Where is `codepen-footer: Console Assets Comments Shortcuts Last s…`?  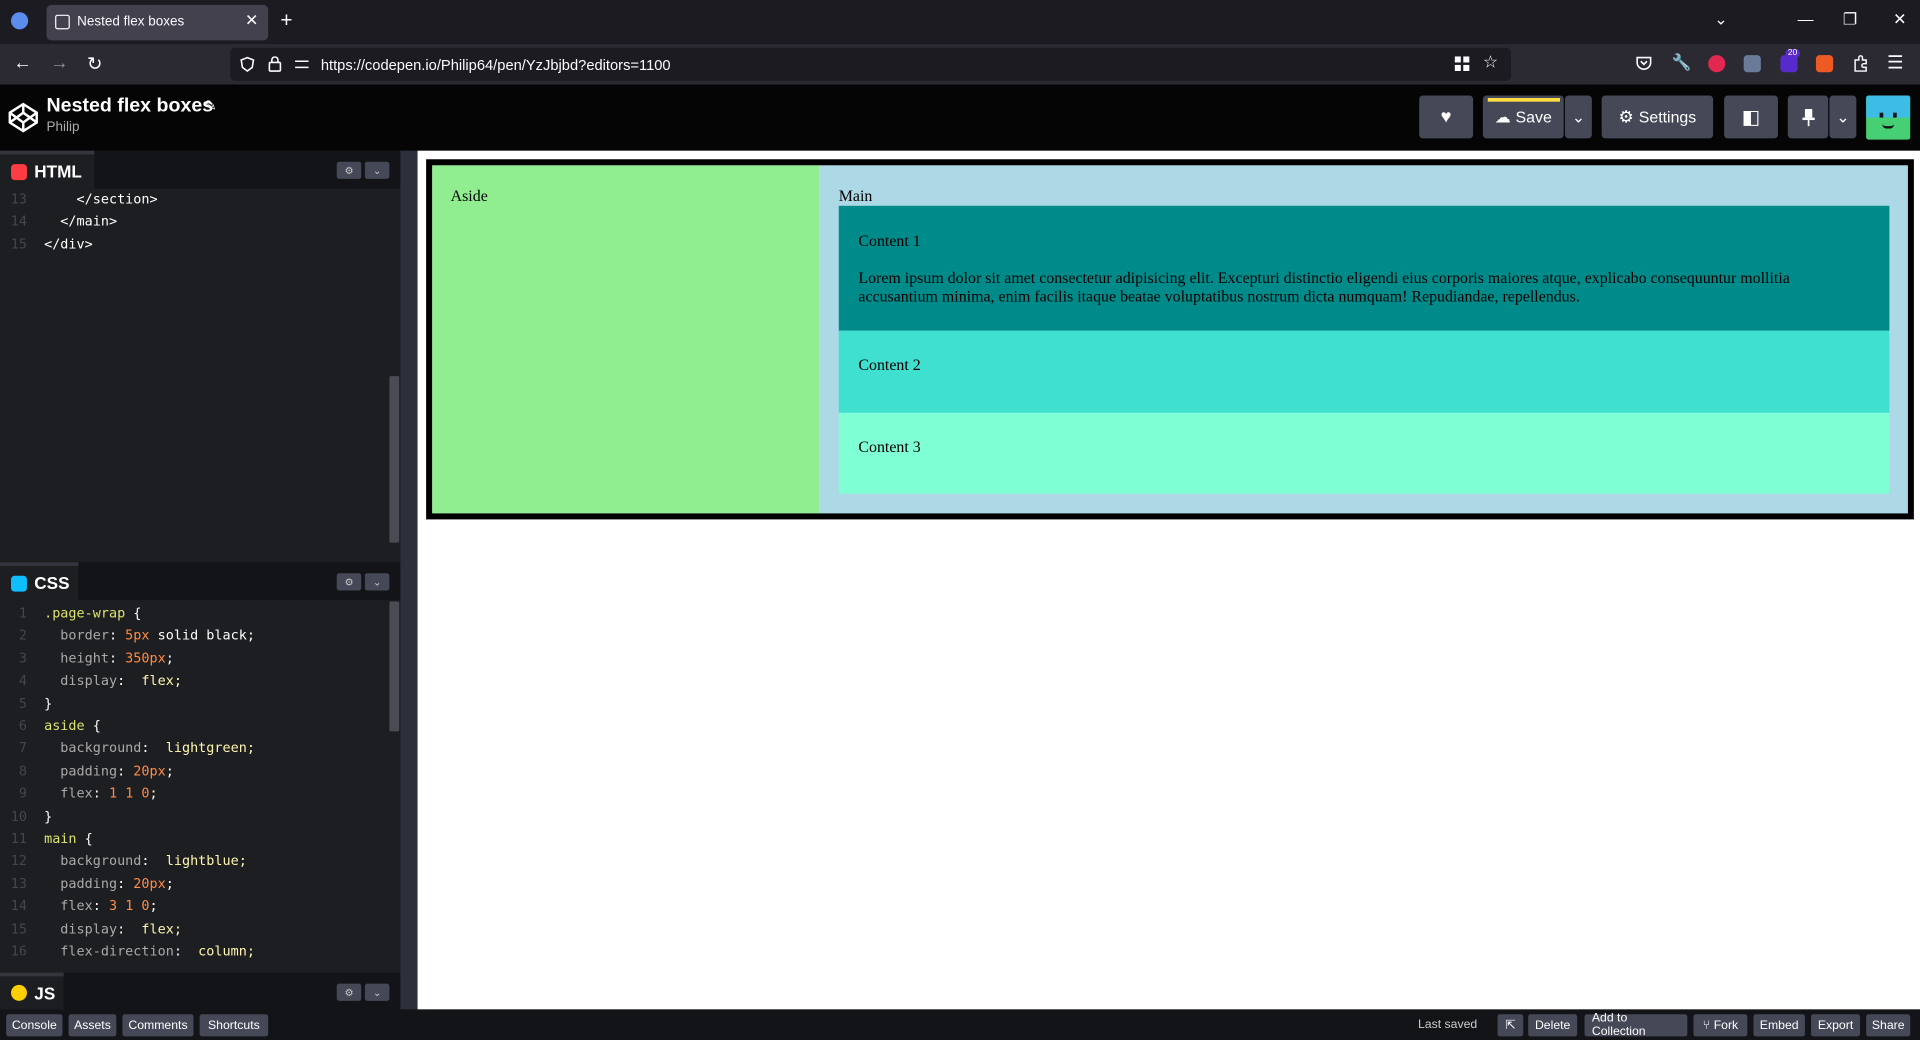 codepen-footer: Console Assets Comments Shortcuts Last s… is located at coordinates (960, 1024).